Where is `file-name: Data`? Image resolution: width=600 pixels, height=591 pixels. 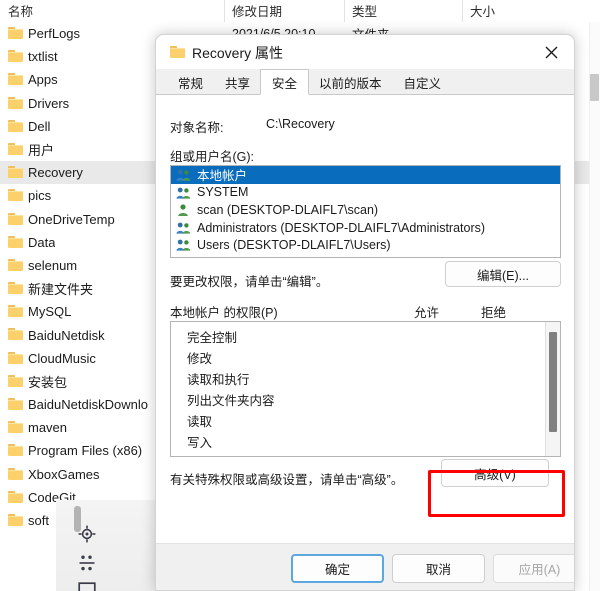 file-name: Data is located at coordinates (42, 242).